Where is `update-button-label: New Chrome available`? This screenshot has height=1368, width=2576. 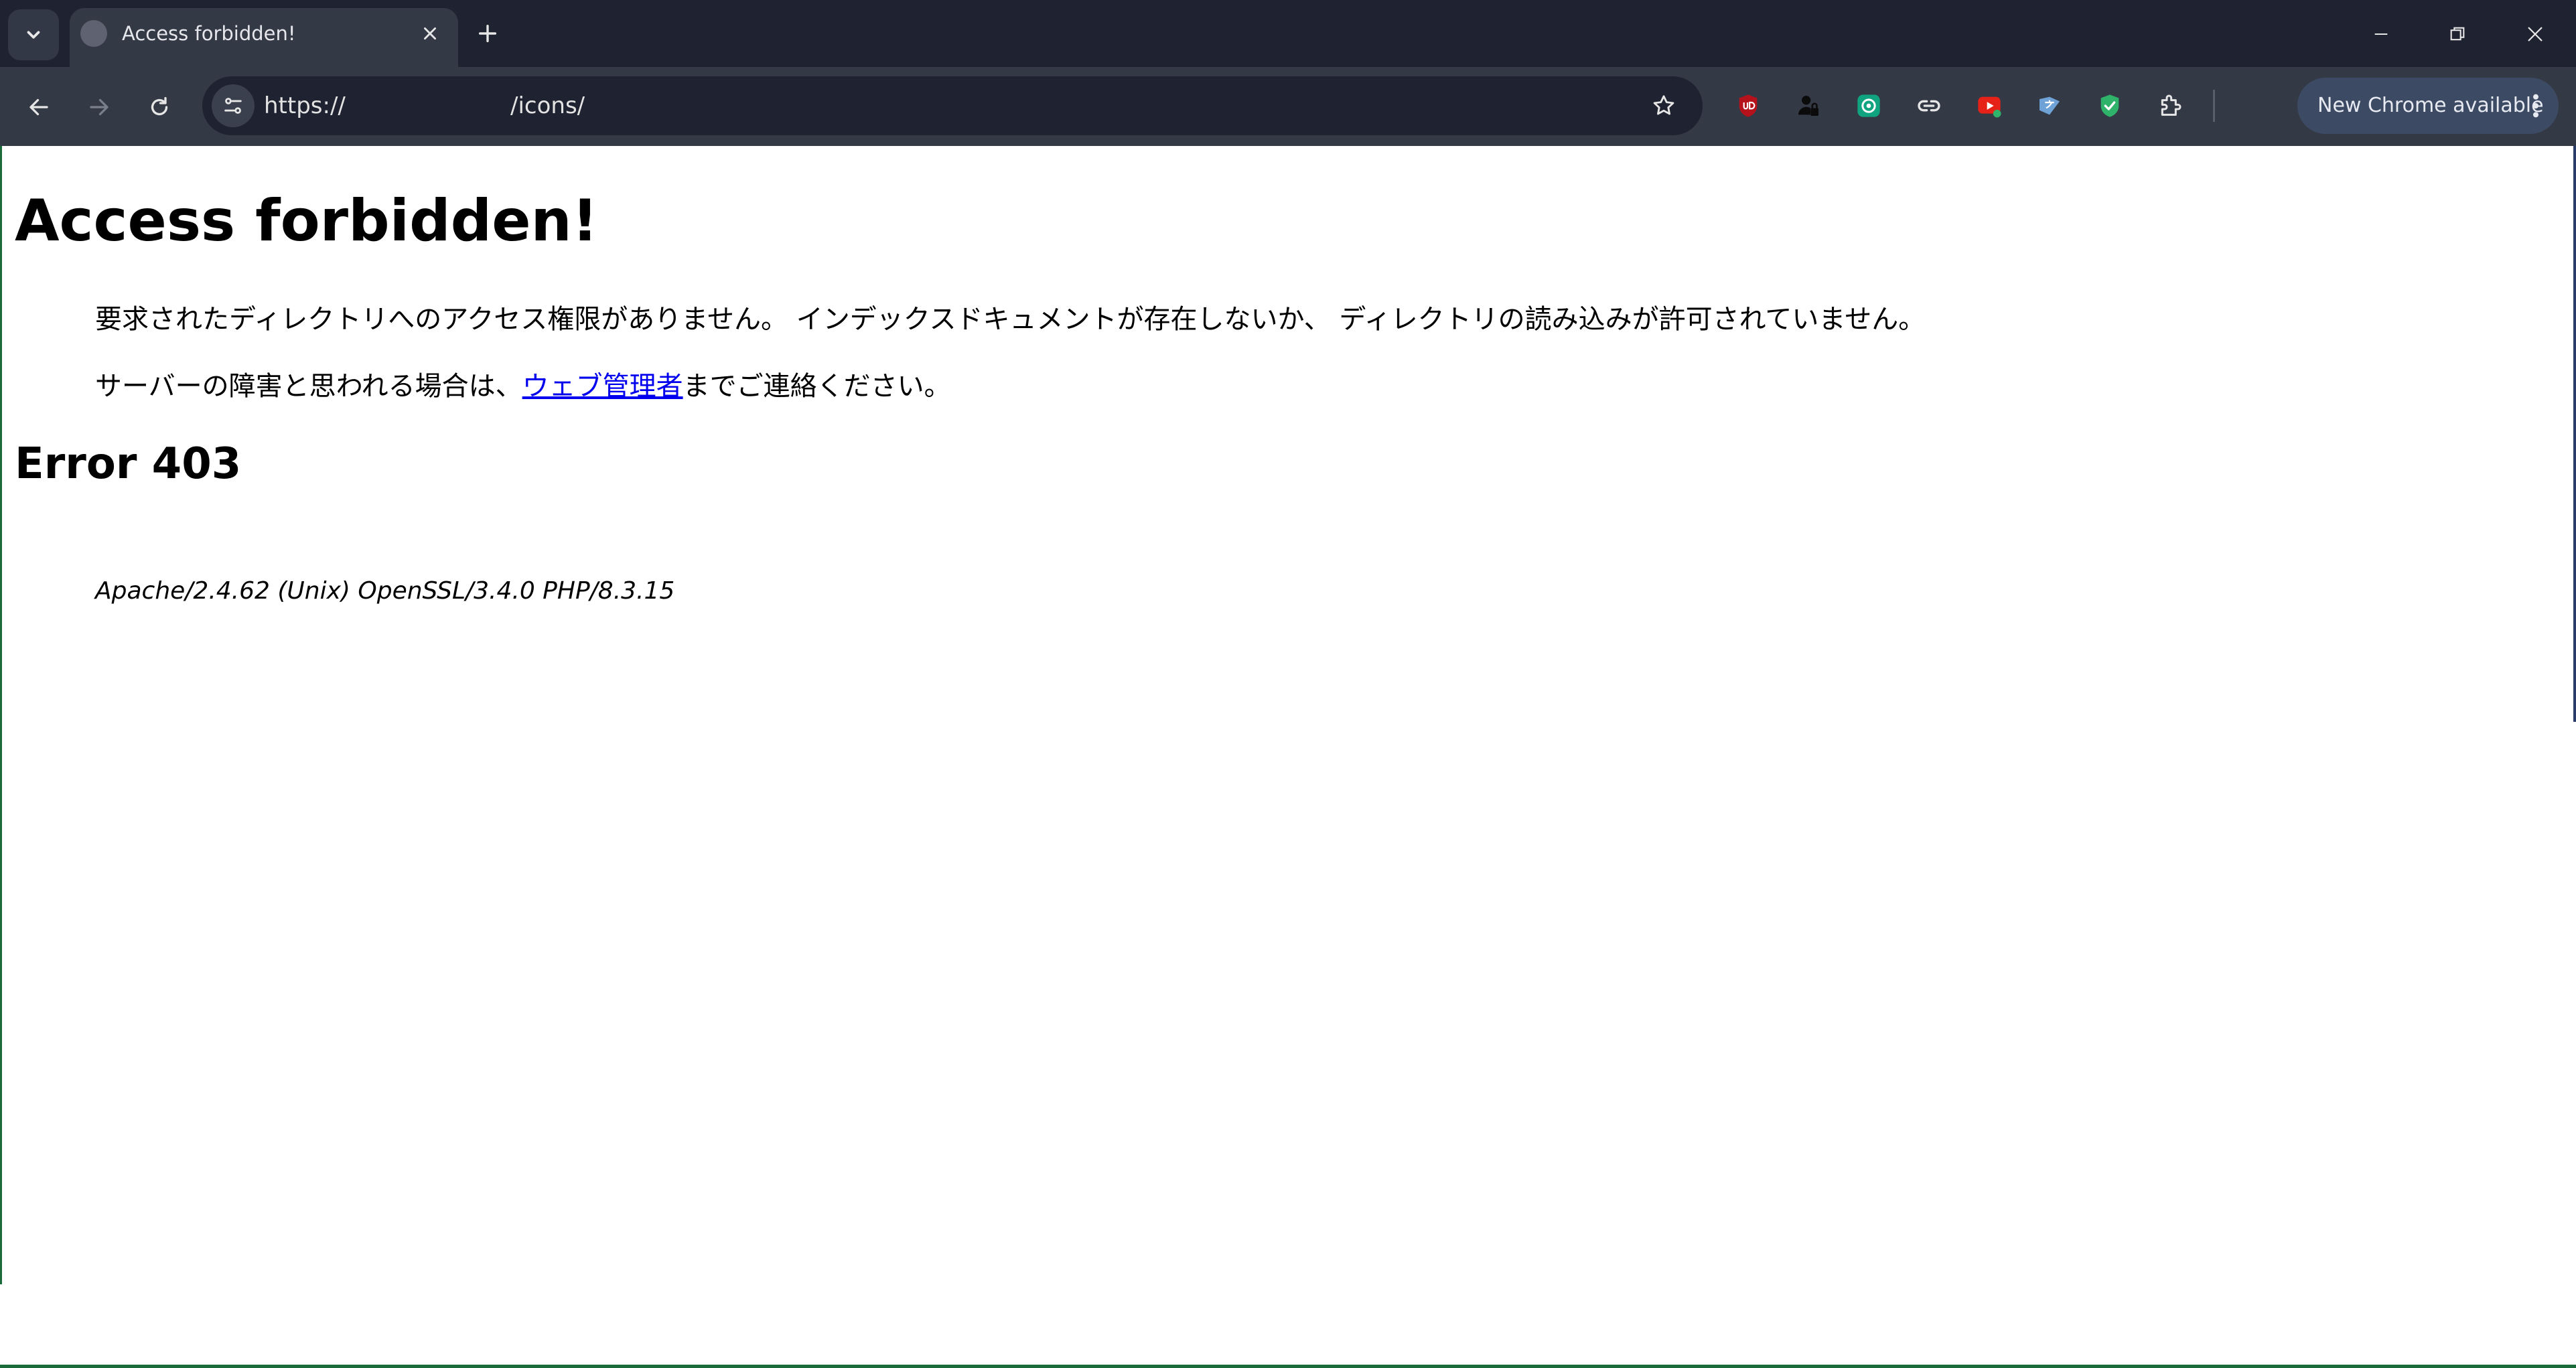
update-button-label: New Chrome available is located at coordinates (2430, 105).